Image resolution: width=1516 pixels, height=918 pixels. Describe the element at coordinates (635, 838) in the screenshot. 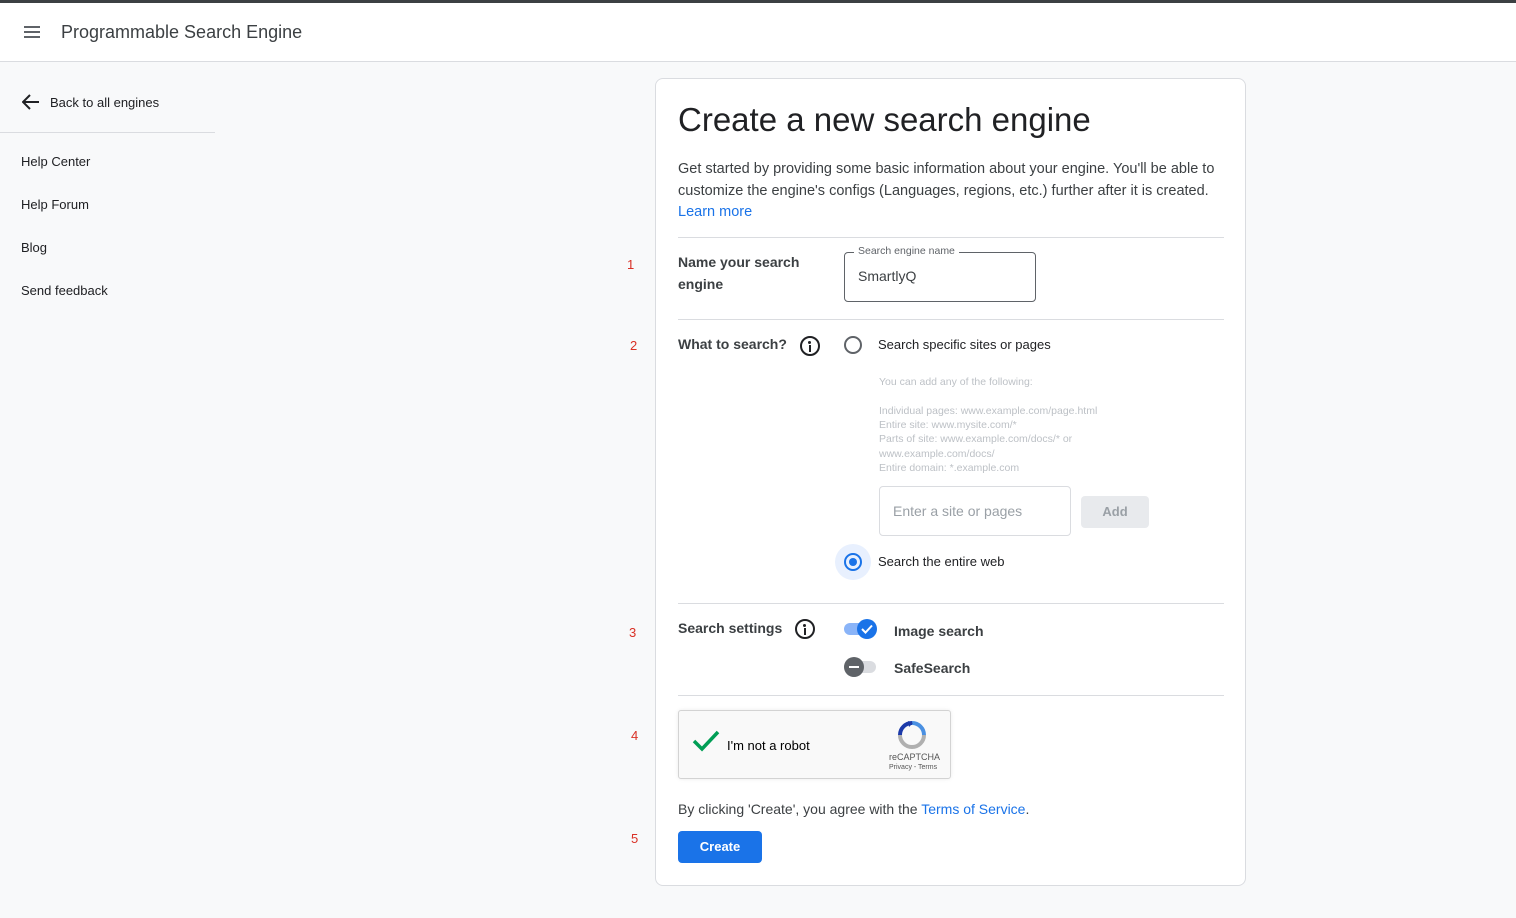

I see `step-number: 5` at that location.